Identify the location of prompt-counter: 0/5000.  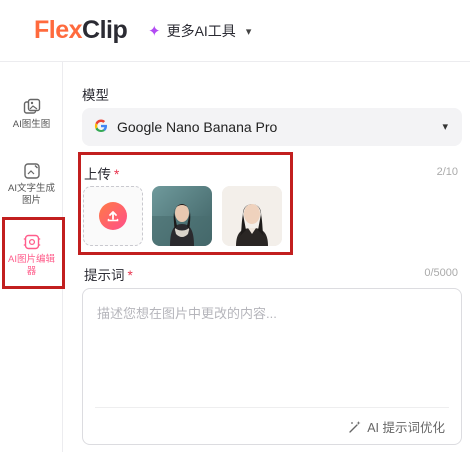
(441, 273).